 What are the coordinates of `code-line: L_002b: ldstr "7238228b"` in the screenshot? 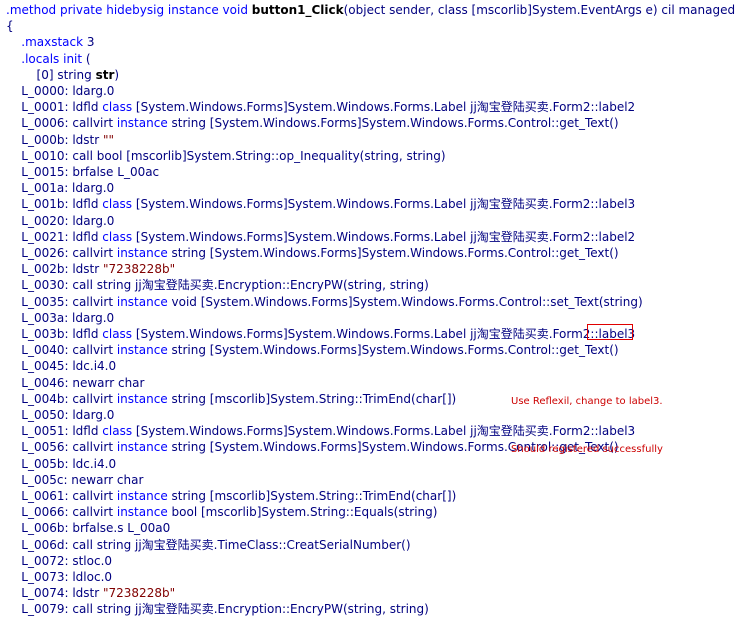 It's located at (90, 269).